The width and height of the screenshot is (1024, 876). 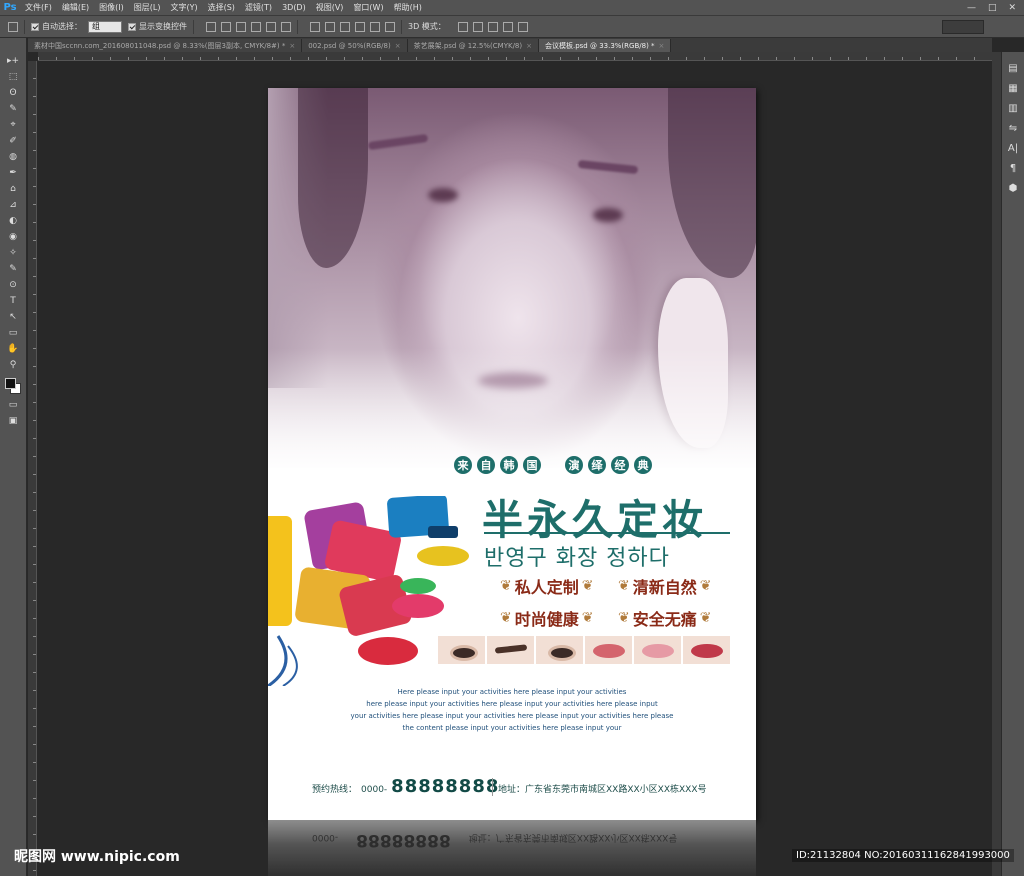 What do you see at coordinates (903, 855) in the screenshot?
I see `image-id-watermark: ID:21132804 NO:20160311162841993000` at bounding box center [903, 855].